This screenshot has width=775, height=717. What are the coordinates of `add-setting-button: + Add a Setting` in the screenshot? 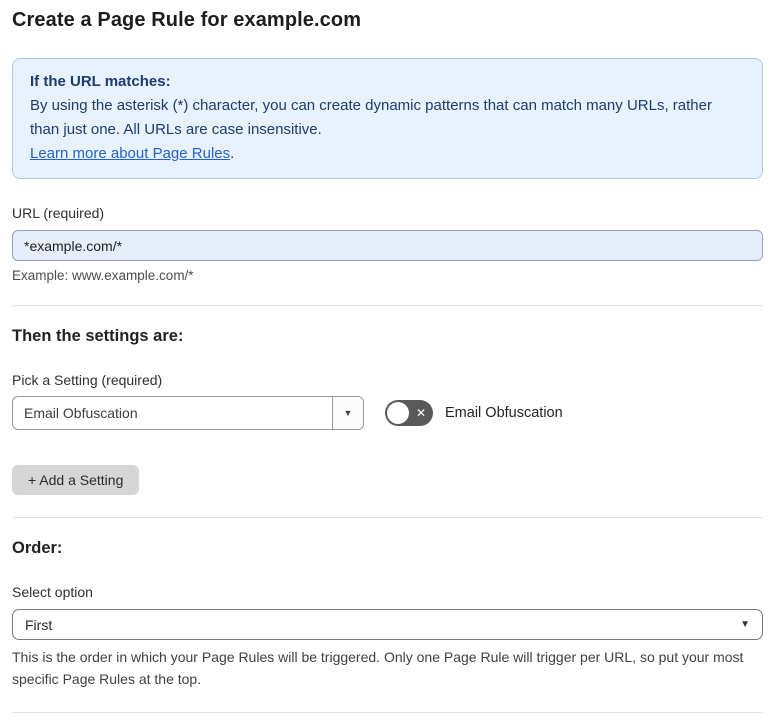 It's located at (76, 480).